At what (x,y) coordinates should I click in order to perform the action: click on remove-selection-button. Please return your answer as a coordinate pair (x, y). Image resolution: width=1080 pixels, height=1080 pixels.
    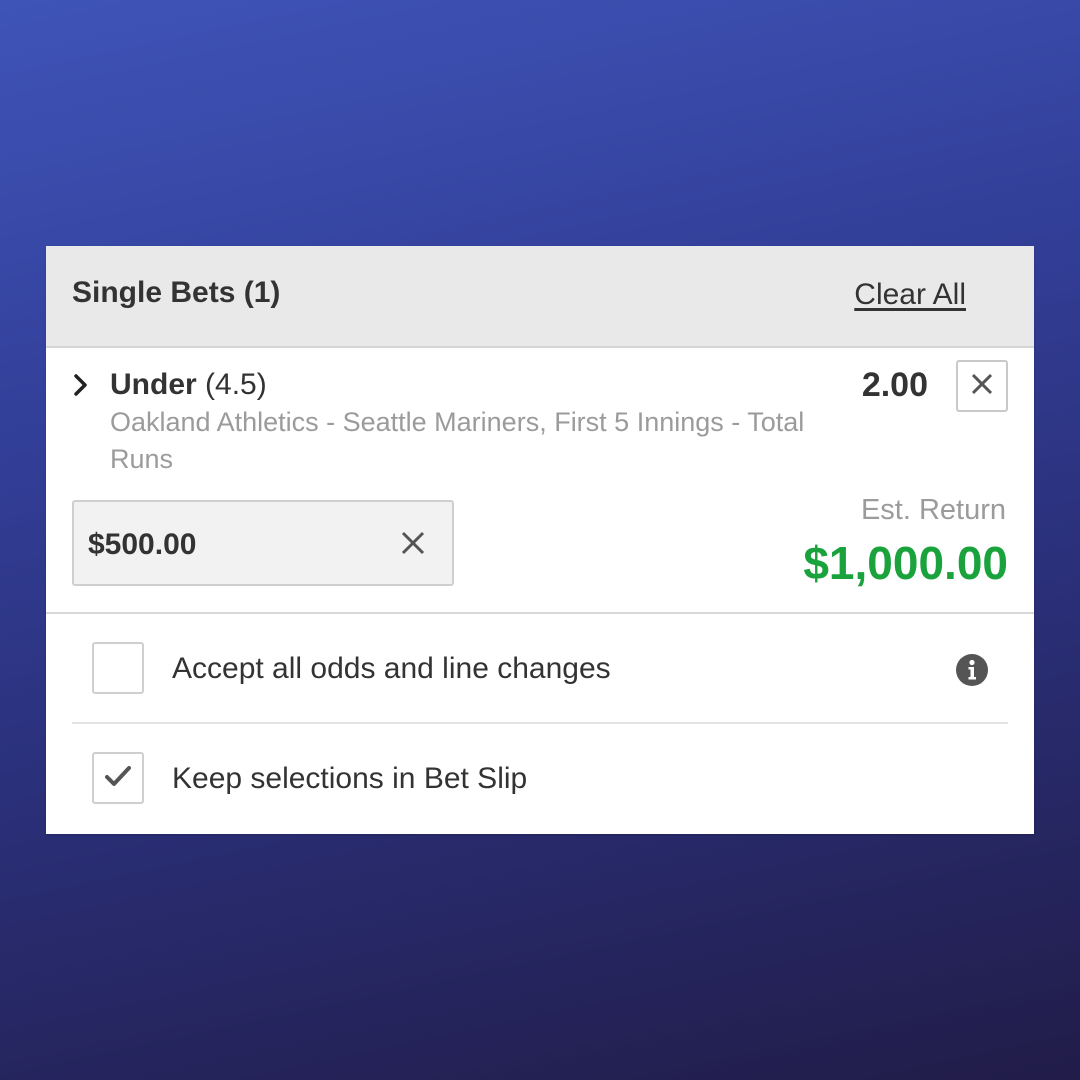
    Looking at the image, I should click on (982, 386).